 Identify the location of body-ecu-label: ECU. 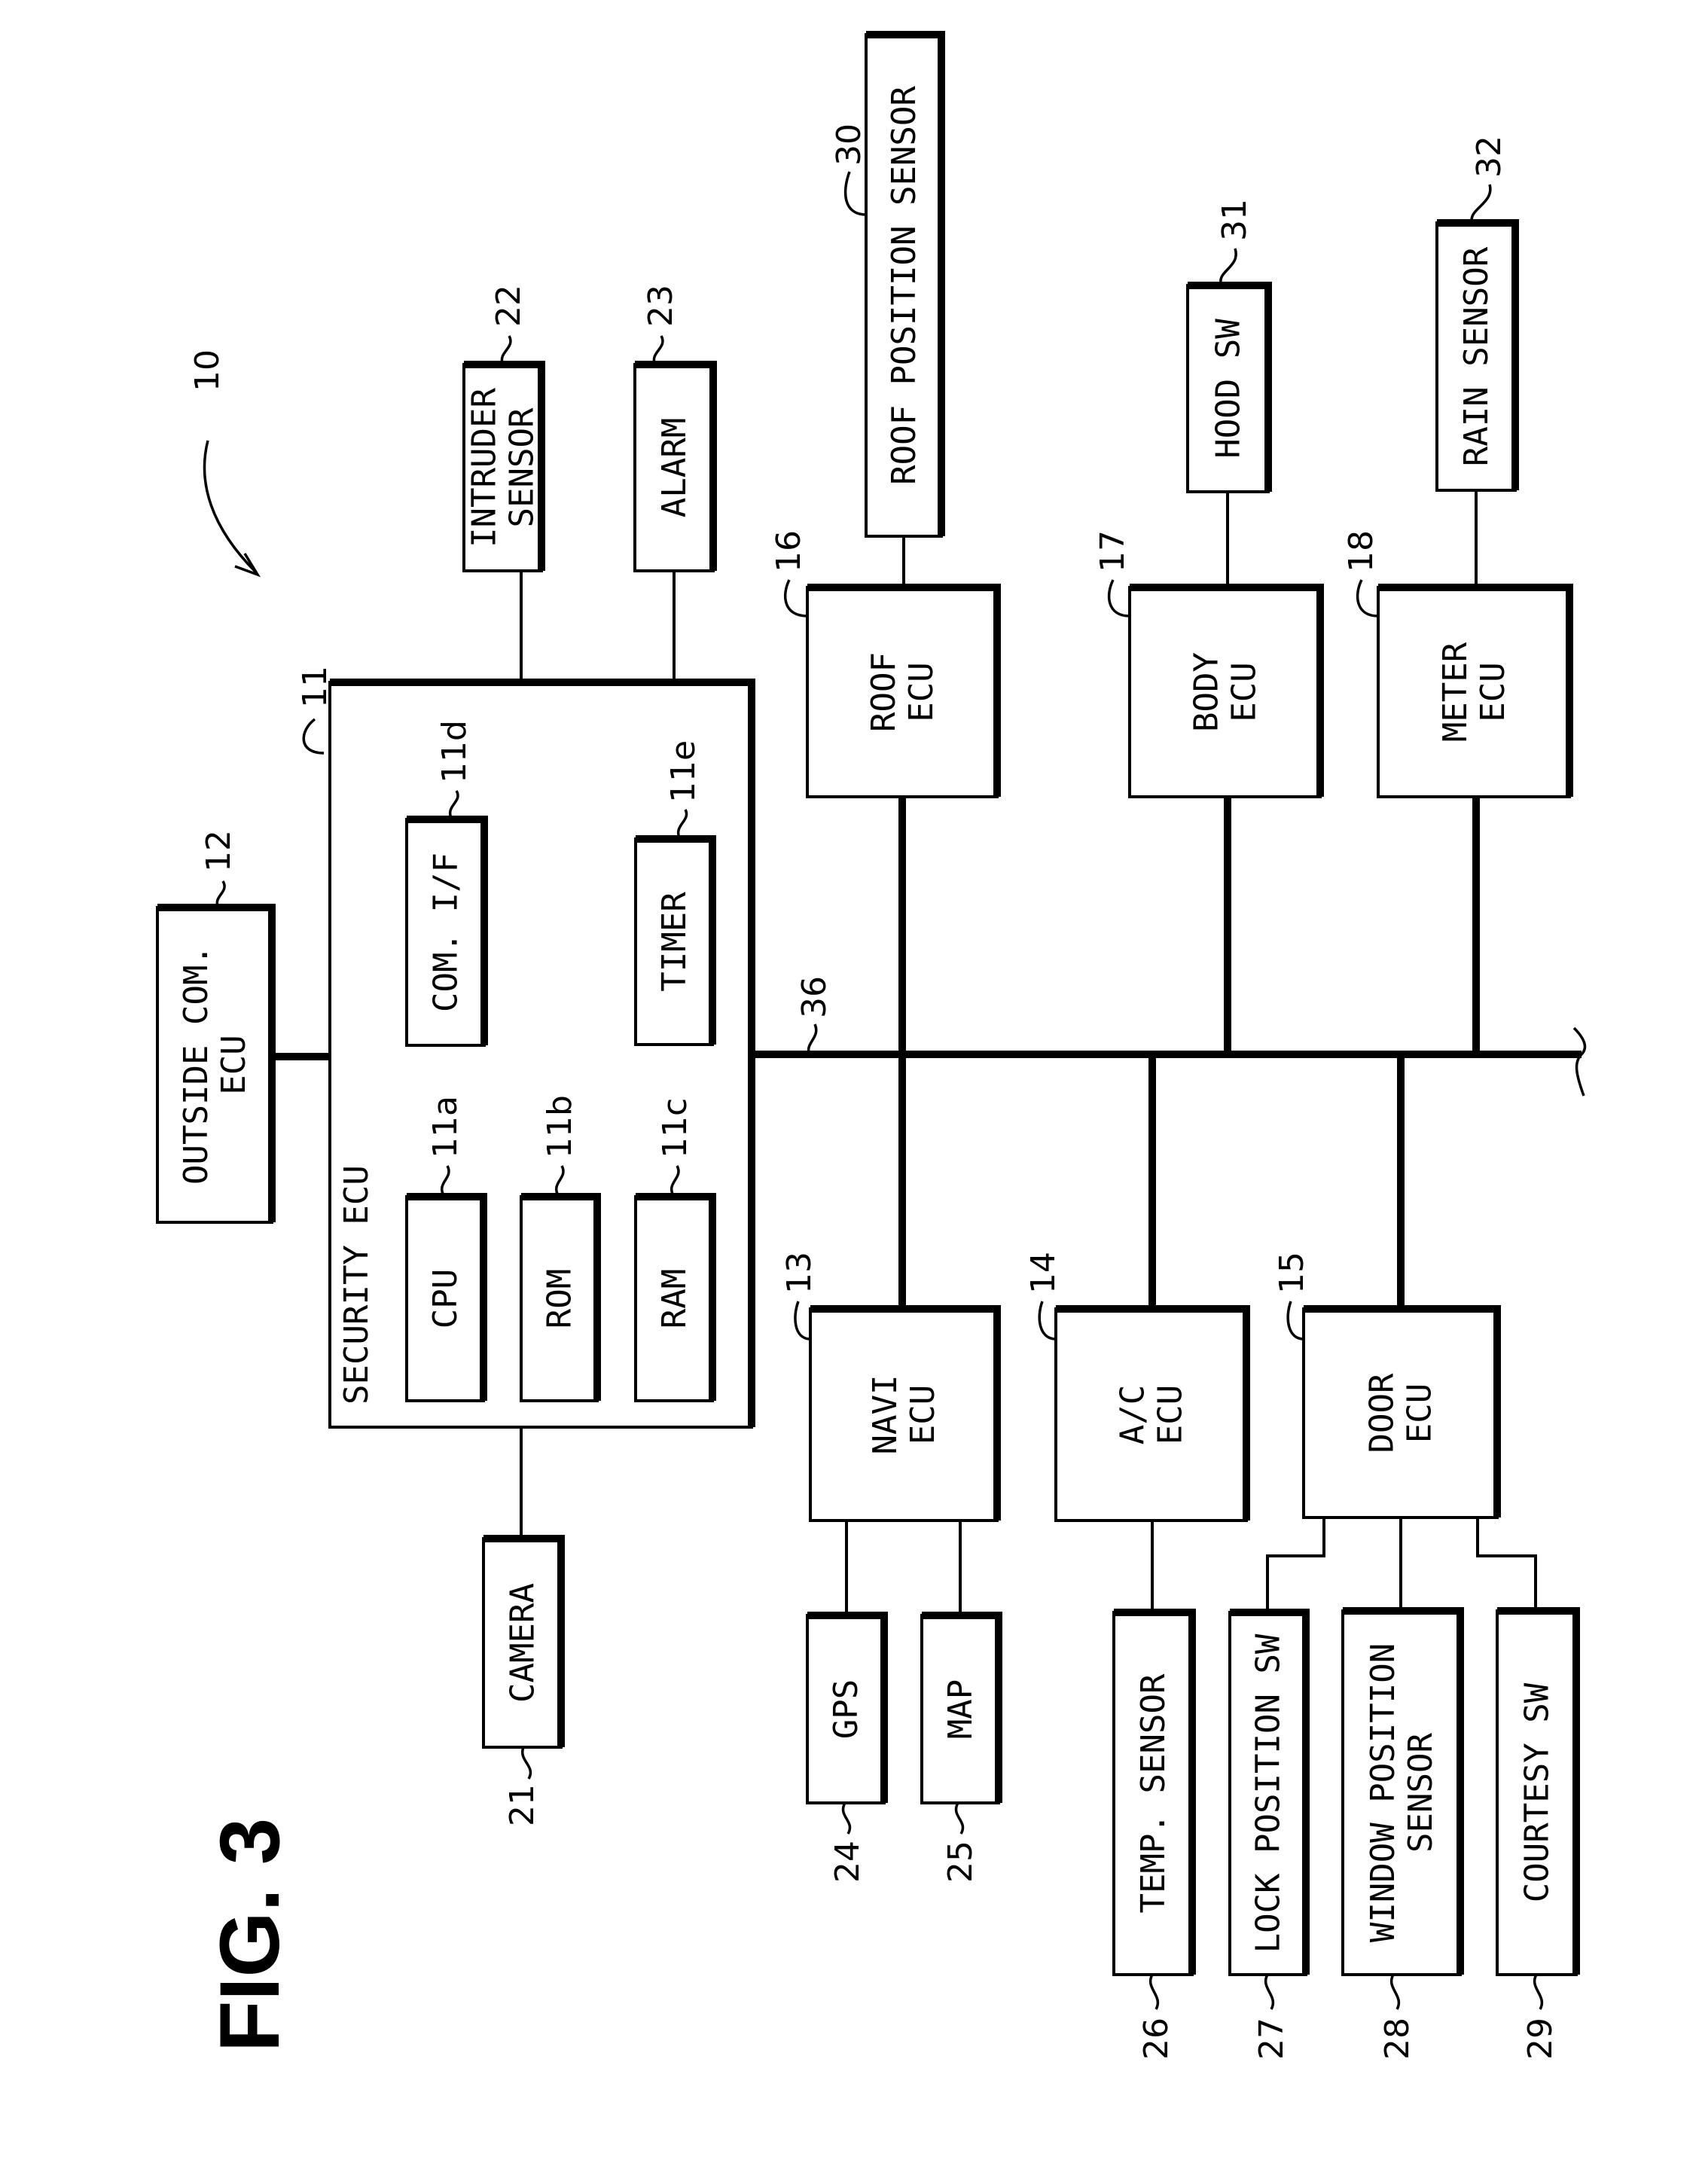
(1244, 691).